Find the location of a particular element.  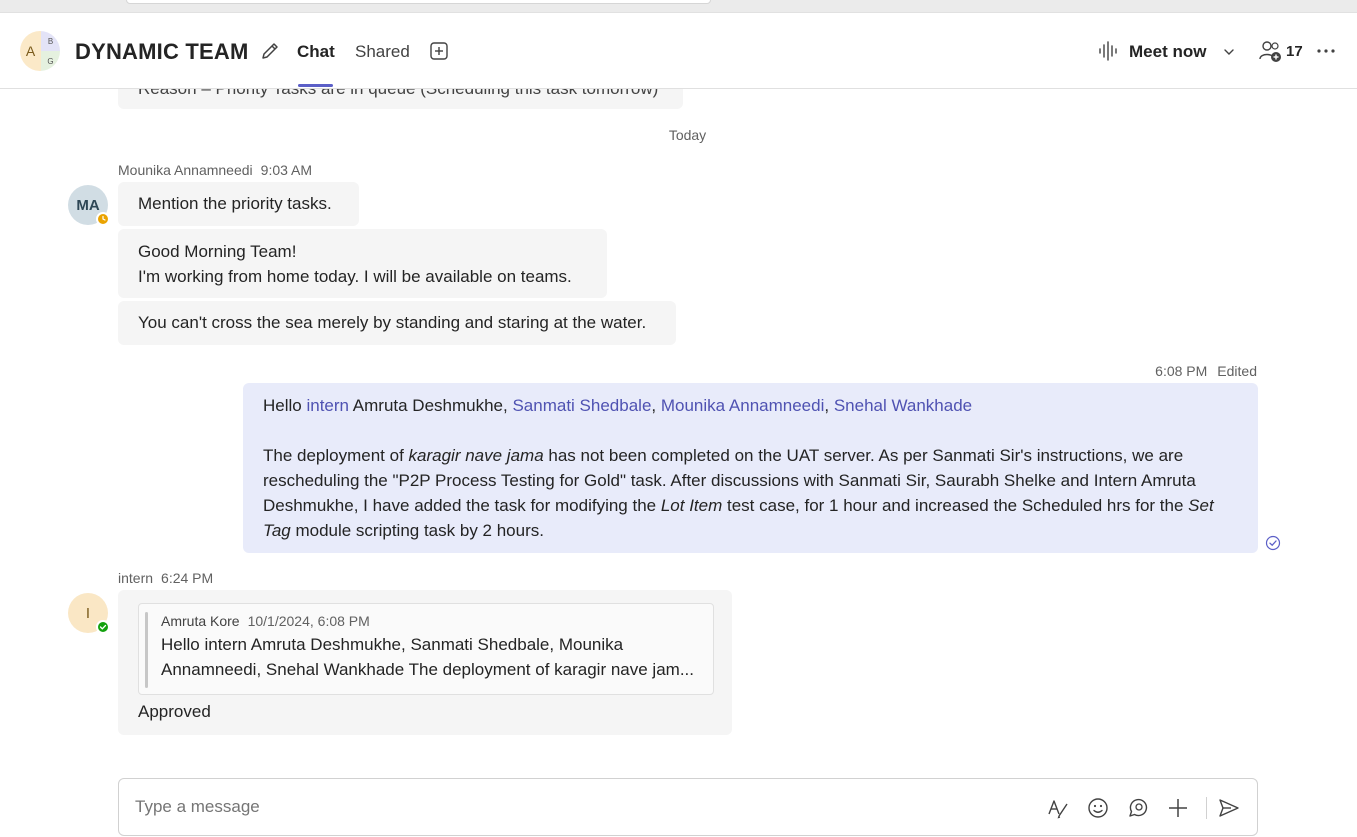

group-avatar-letter-b: B is located at coordinates (50, 41).